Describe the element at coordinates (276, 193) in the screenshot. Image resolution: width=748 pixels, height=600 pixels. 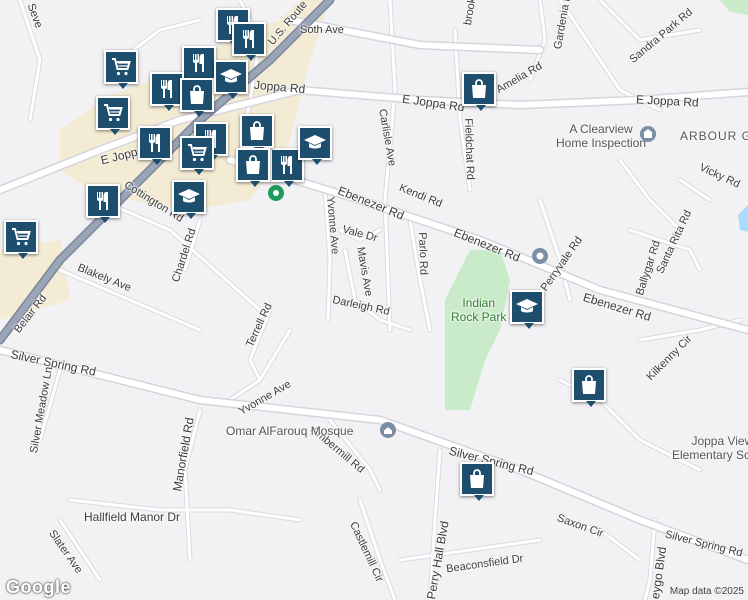
I see `transit-icon` at that location.